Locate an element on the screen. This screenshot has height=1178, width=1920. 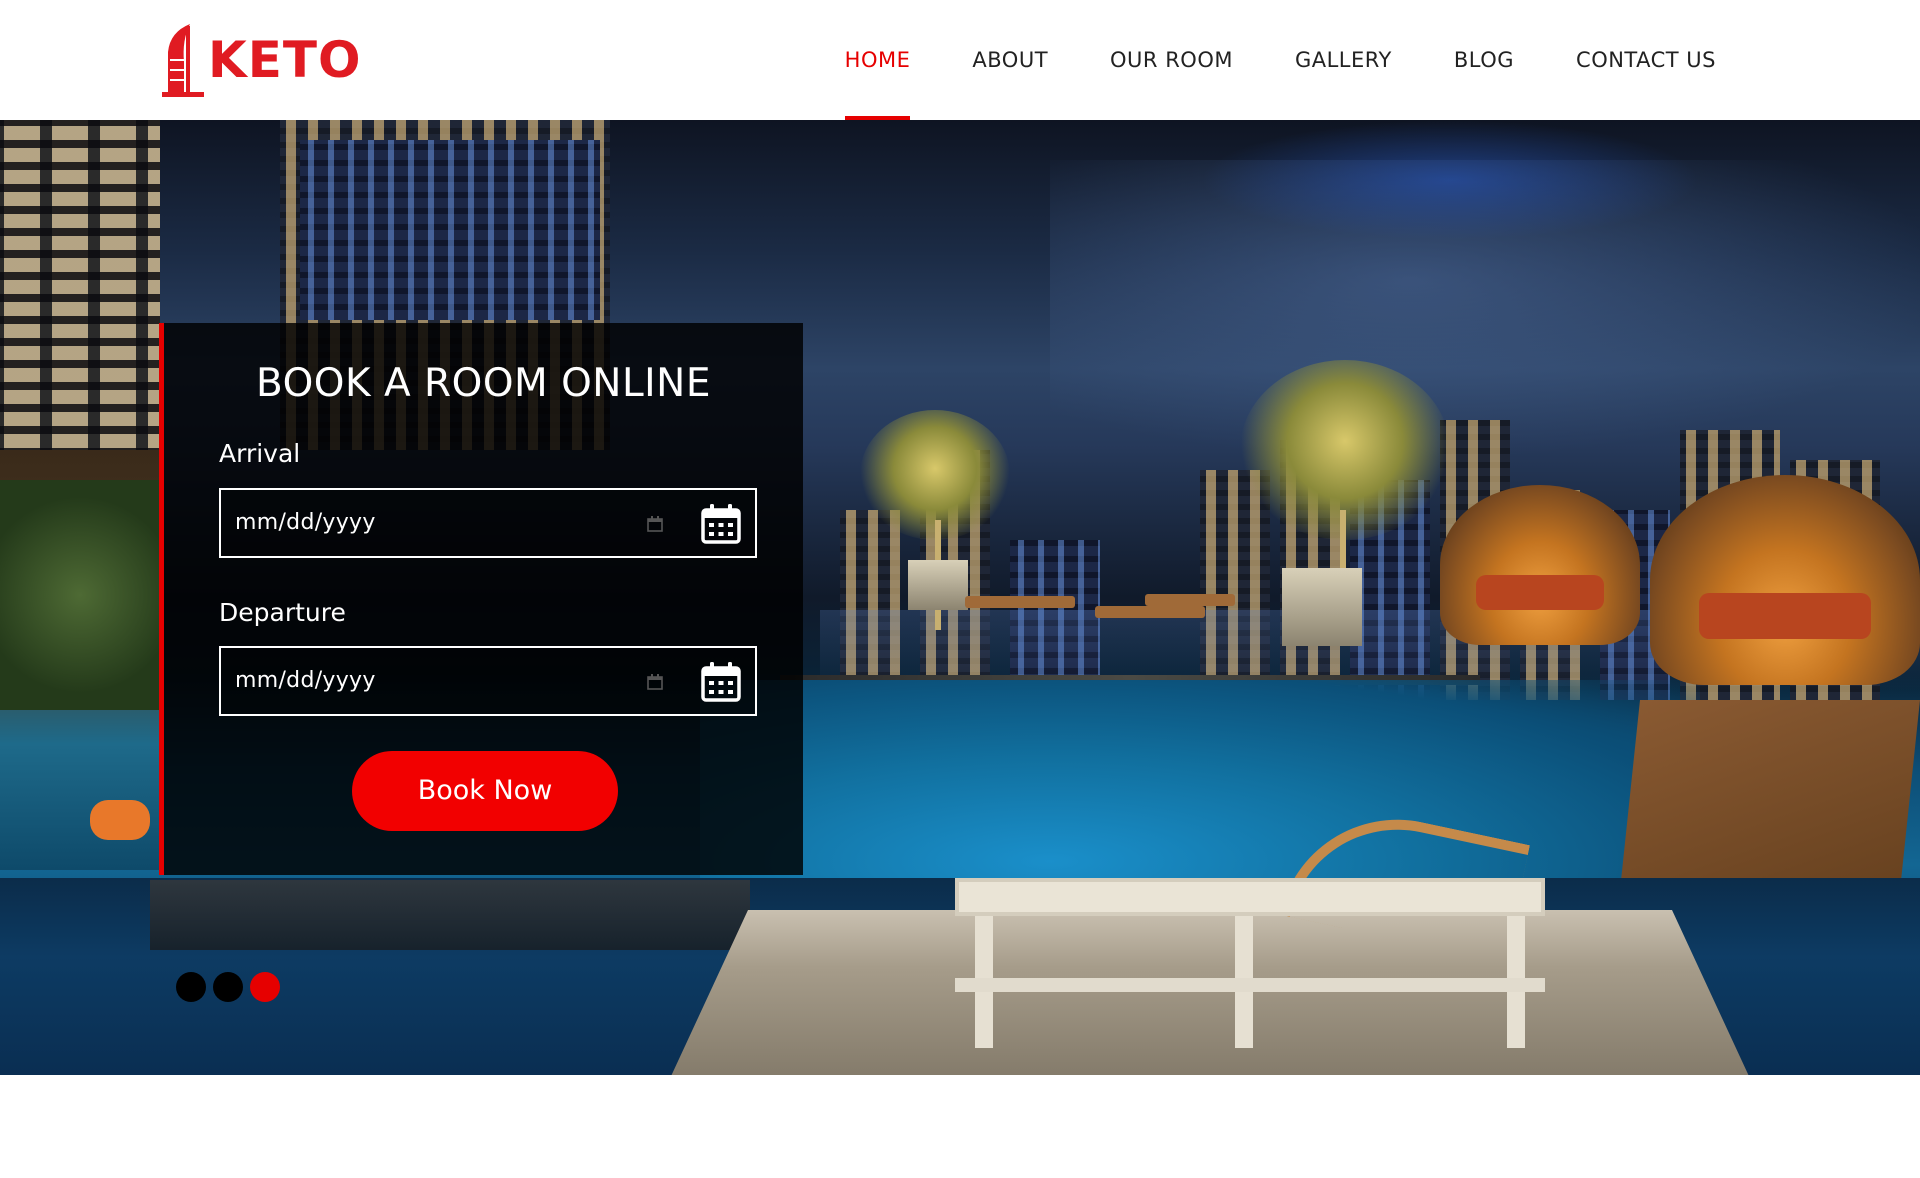
departure-date-input: mm/dd/yyyy is located at coordinates (488, 681).